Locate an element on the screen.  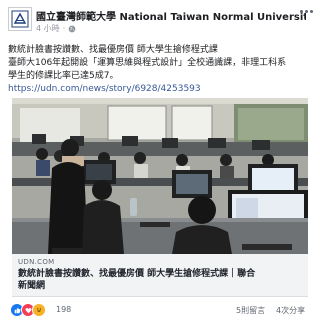
post-meta: 4 小時 · is located at coordinates (56, 28).